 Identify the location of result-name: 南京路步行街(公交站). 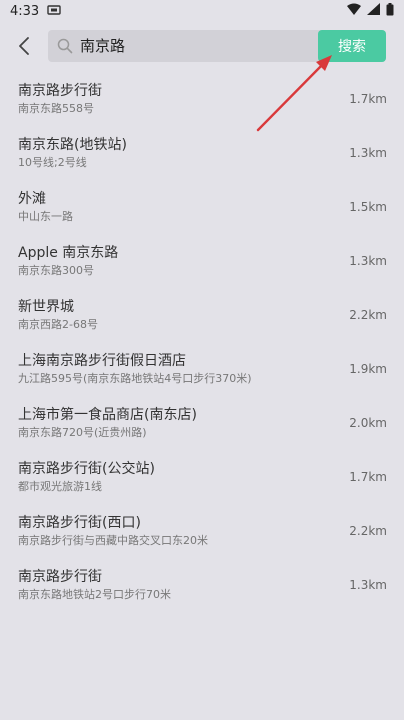
(86, 469).